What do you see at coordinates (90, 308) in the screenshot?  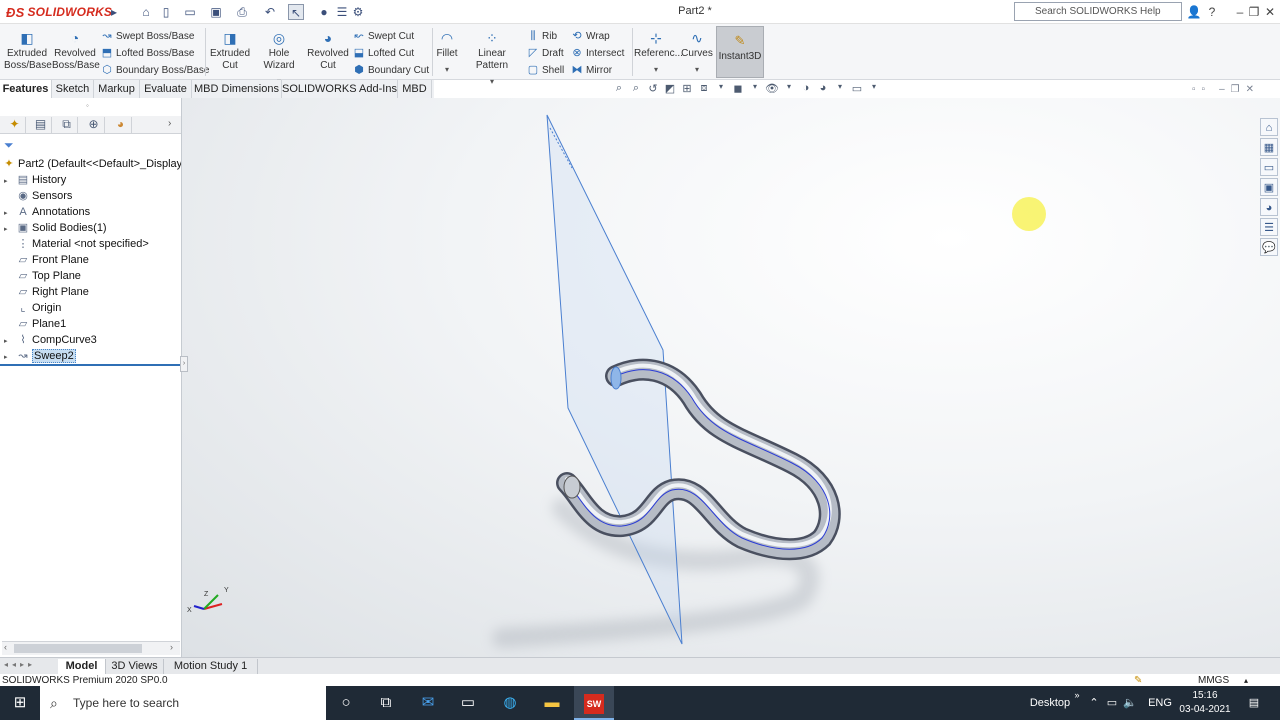 I see `tree-item: ⌞ Origin` at bounding box center [90, 308].